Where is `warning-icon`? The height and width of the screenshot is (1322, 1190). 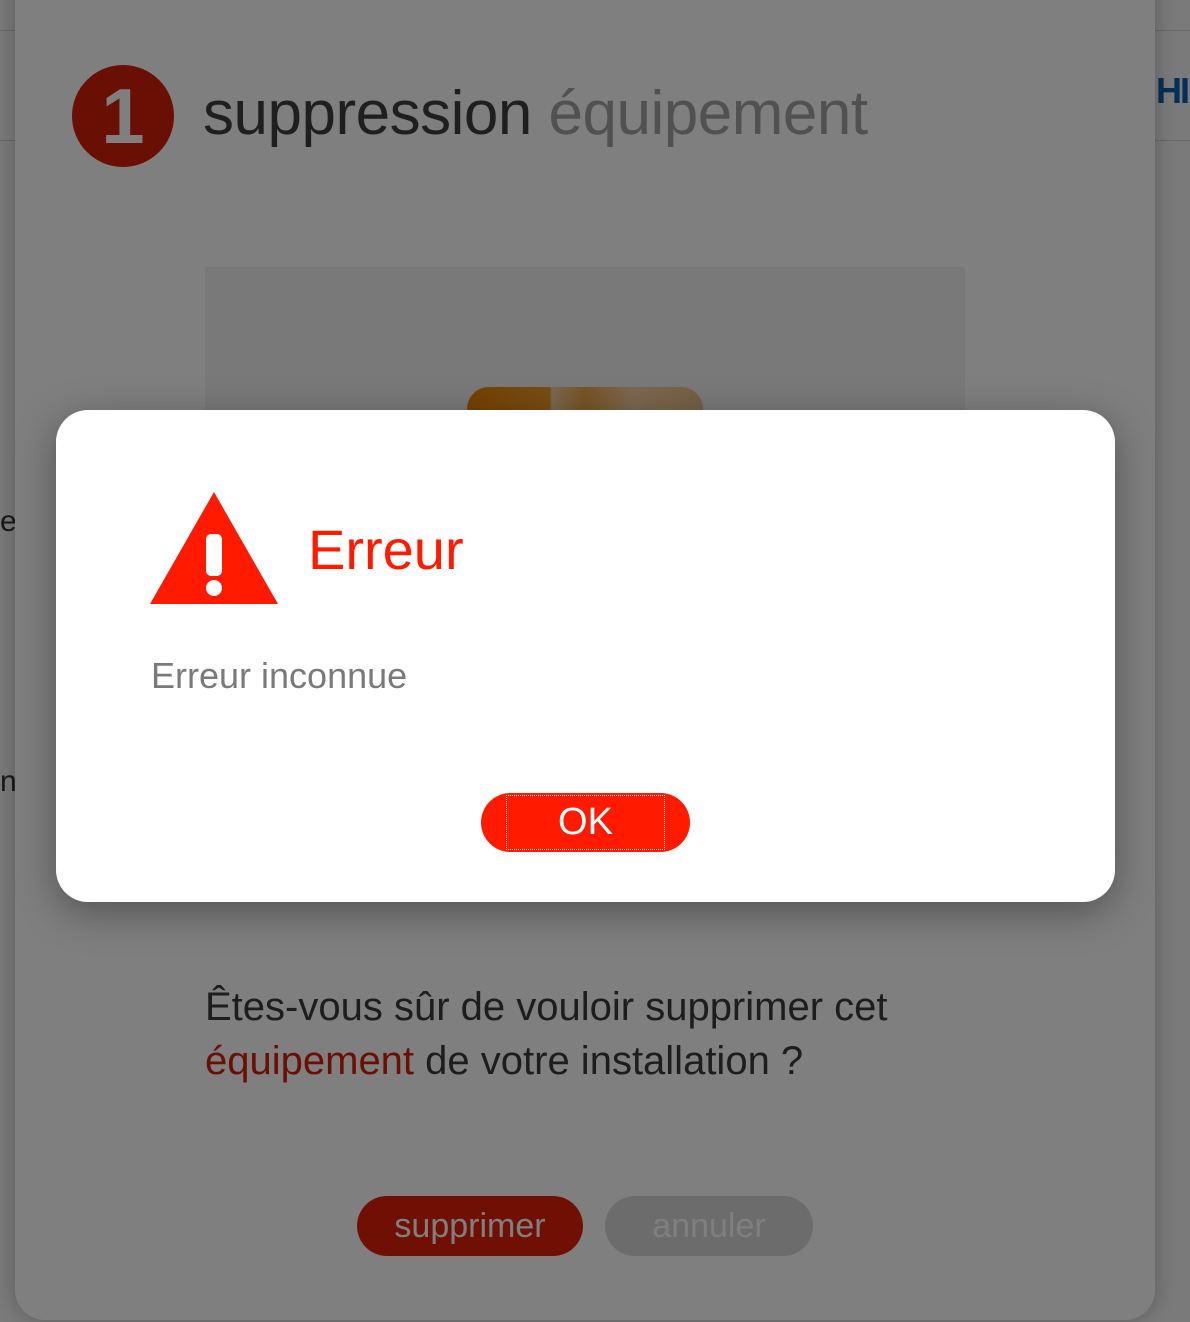 warning-icon is located at coordinates (214, 548).